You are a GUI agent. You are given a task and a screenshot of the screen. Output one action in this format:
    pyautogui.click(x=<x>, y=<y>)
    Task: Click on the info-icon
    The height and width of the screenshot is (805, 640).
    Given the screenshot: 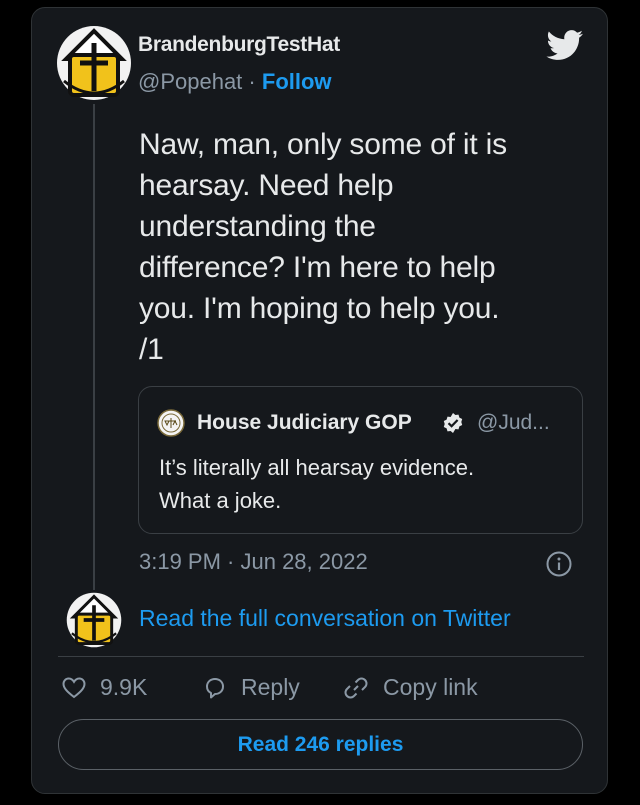 What is the action you would take?
    pyautogui.click(x=559, y=564)
    